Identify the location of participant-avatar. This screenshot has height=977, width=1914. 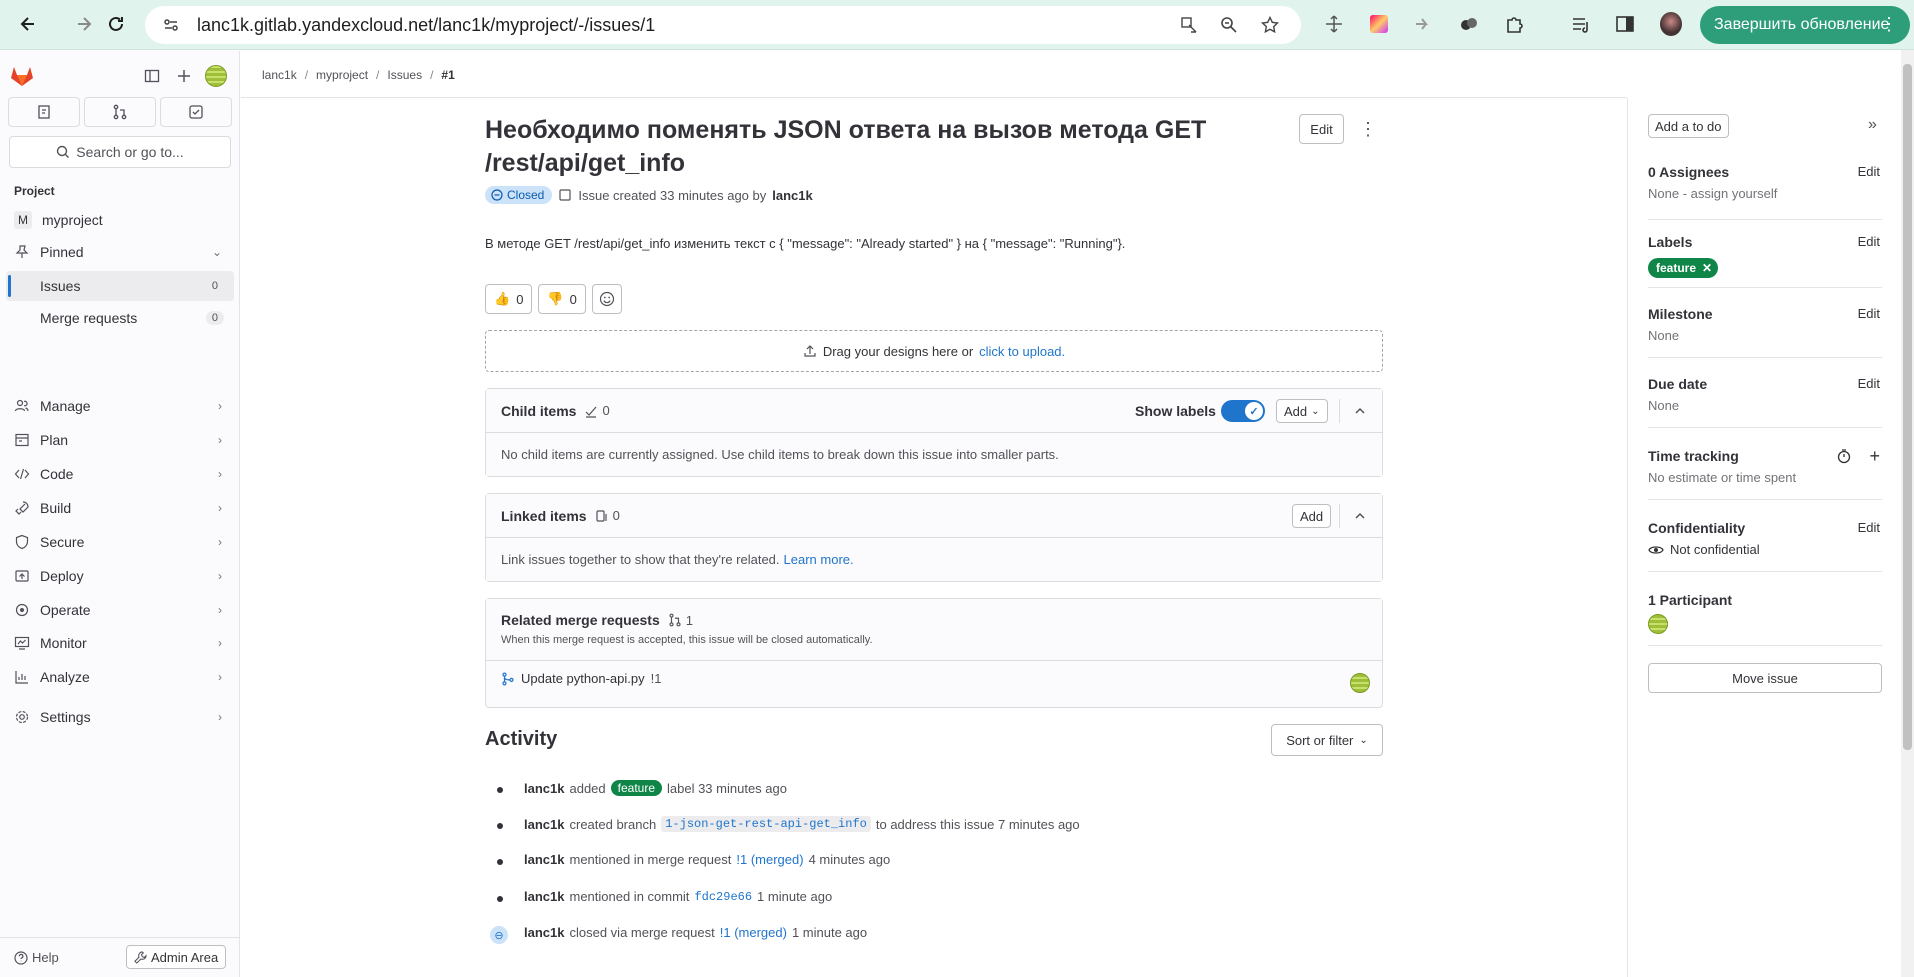
(1658, 624).